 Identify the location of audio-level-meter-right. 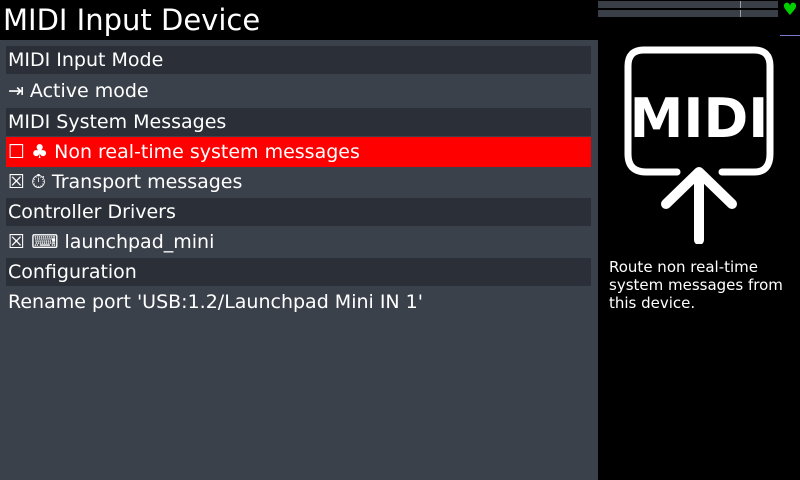
(688, 13).